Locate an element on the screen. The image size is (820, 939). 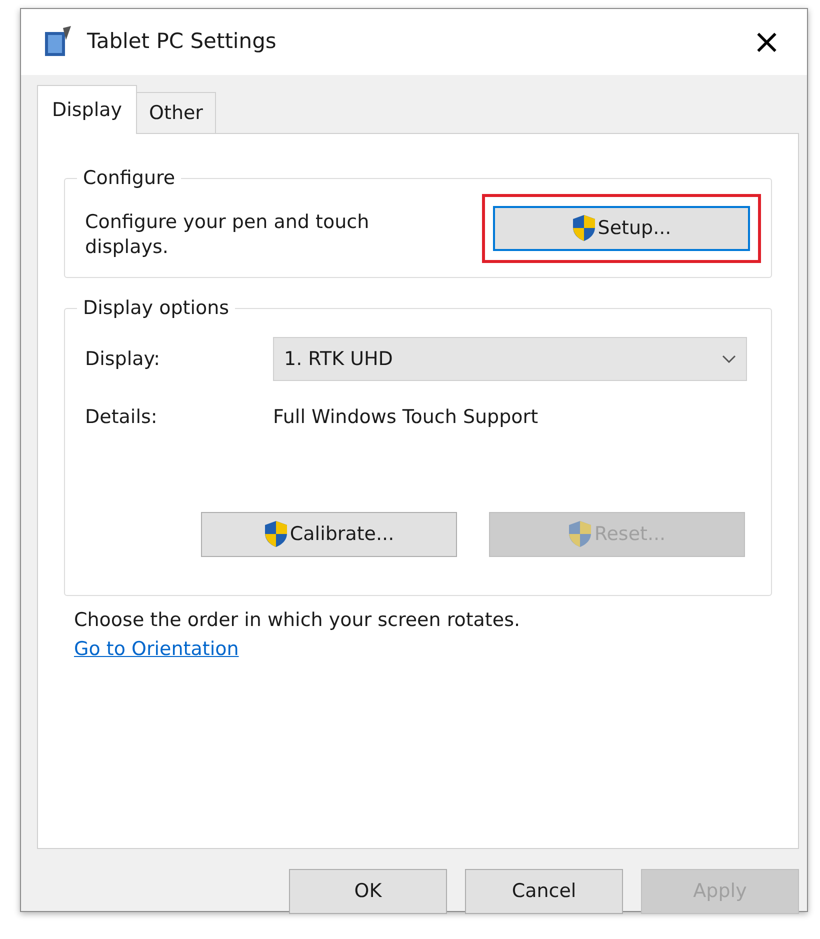
tab: Display is located at coordinates (87, 109).